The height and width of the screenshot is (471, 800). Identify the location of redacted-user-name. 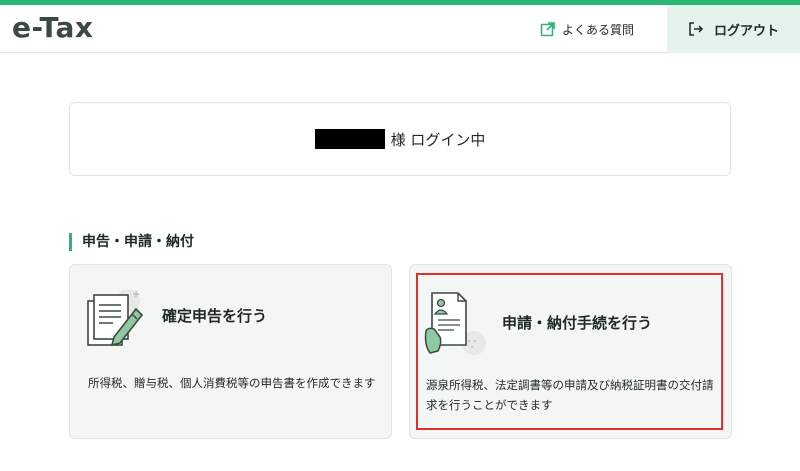
(349, 139).